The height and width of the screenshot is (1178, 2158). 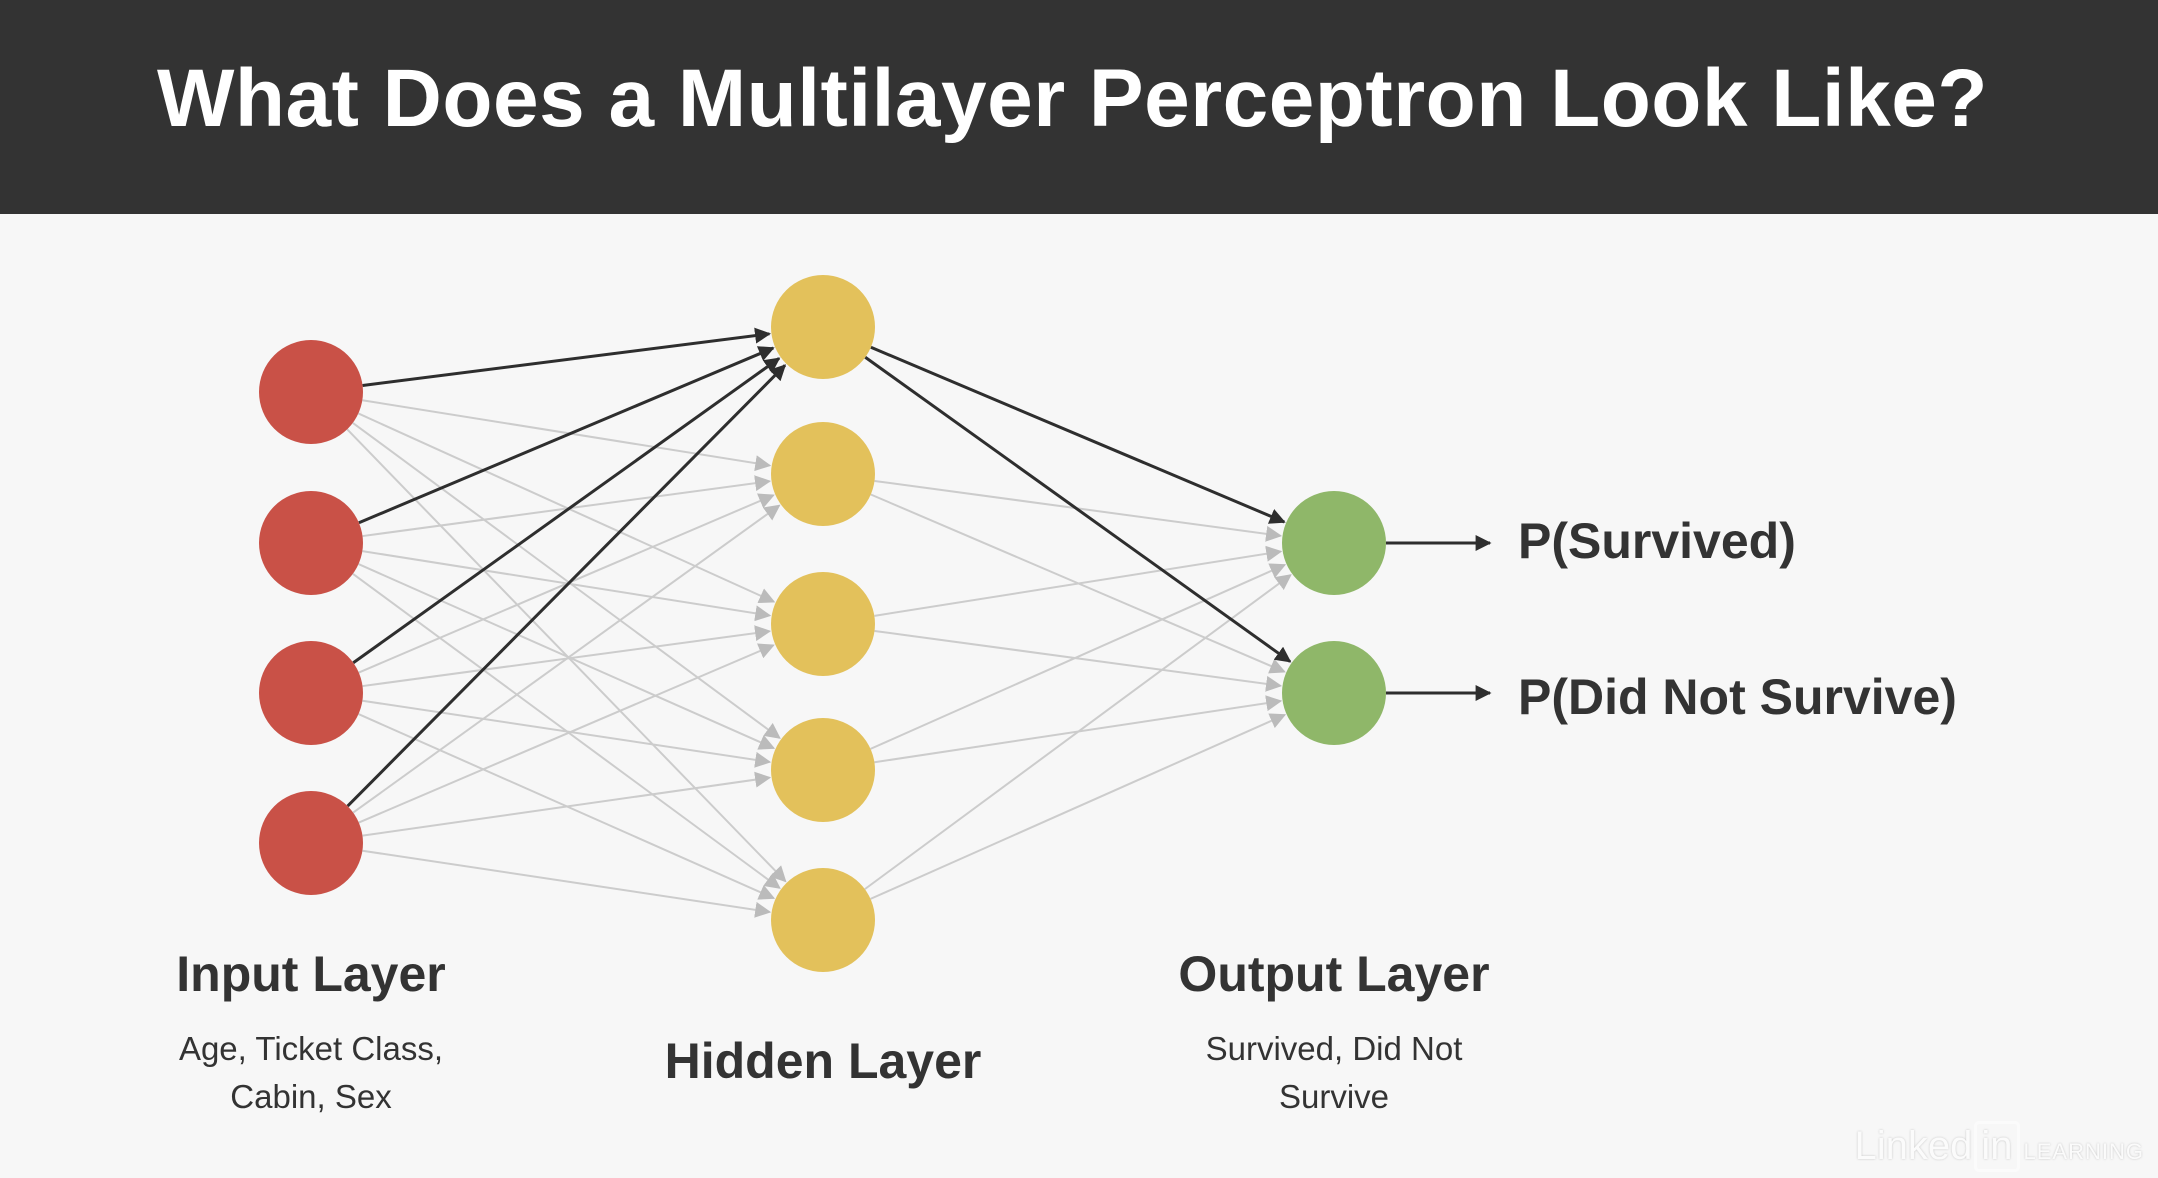 I want to click on input-layer-label: Input Layer, so click(x=311, y=974).